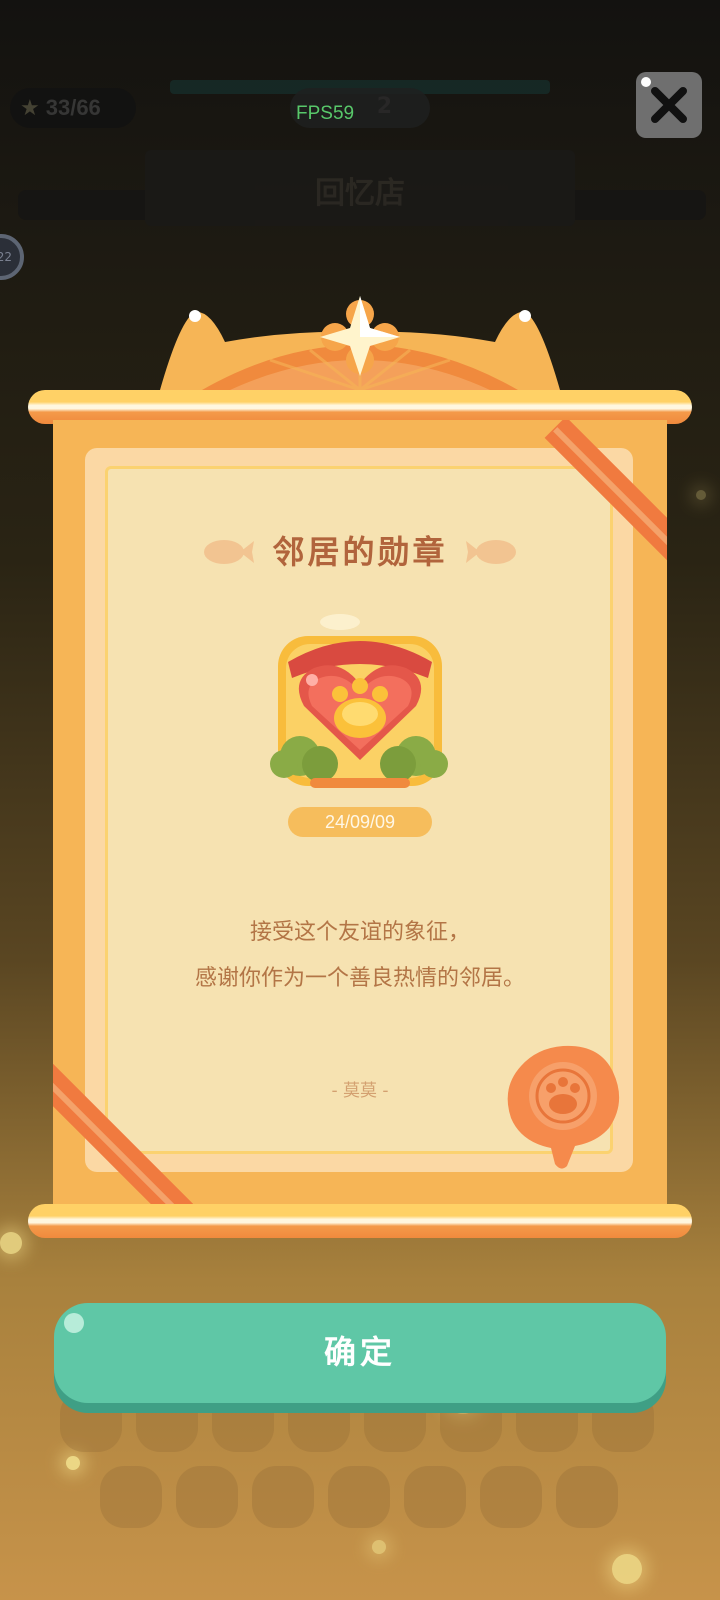 This screenshot has width=720, height=1600. I want to click on confirm-button-label: 确定, so click(359, 1352).